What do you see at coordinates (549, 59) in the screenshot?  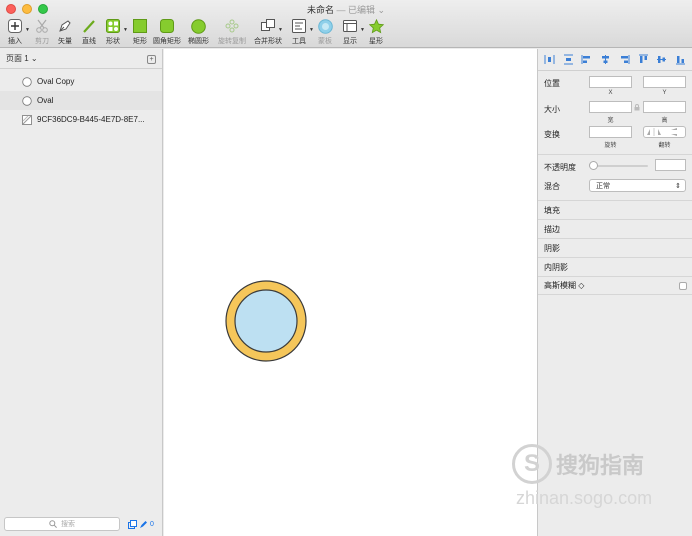 I see `distribute-horizontal-icon` at bounding box center [549, 59].